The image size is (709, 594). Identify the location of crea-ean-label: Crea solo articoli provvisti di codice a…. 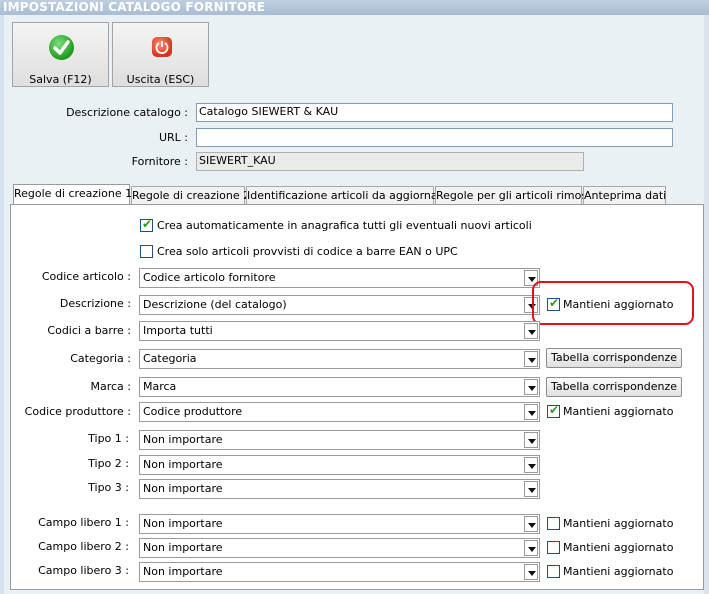
(307, 251).